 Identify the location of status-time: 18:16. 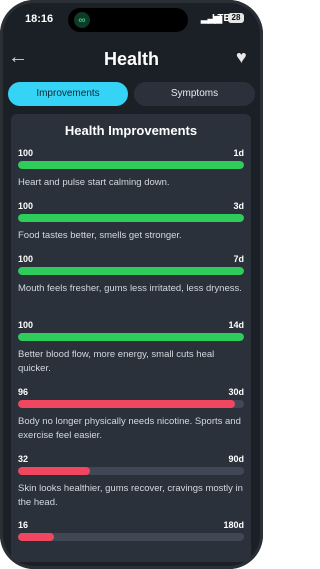
(39, 19).